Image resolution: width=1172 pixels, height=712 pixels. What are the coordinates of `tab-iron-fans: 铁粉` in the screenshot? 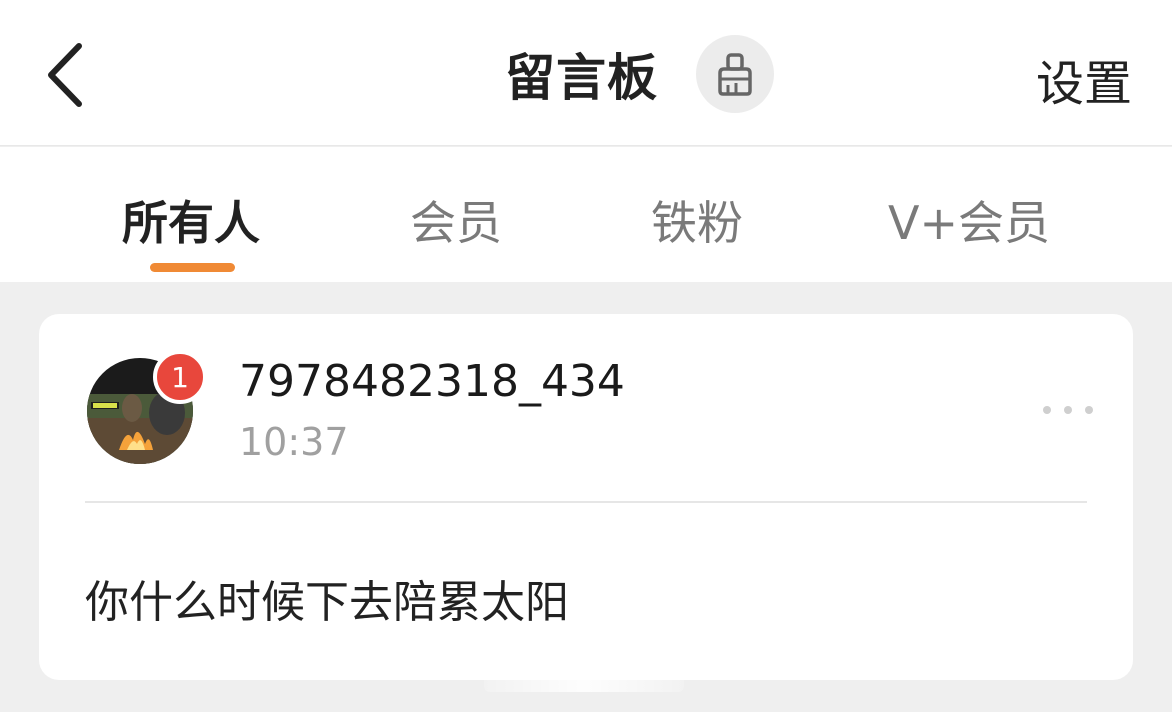 It's located at (697, 220).